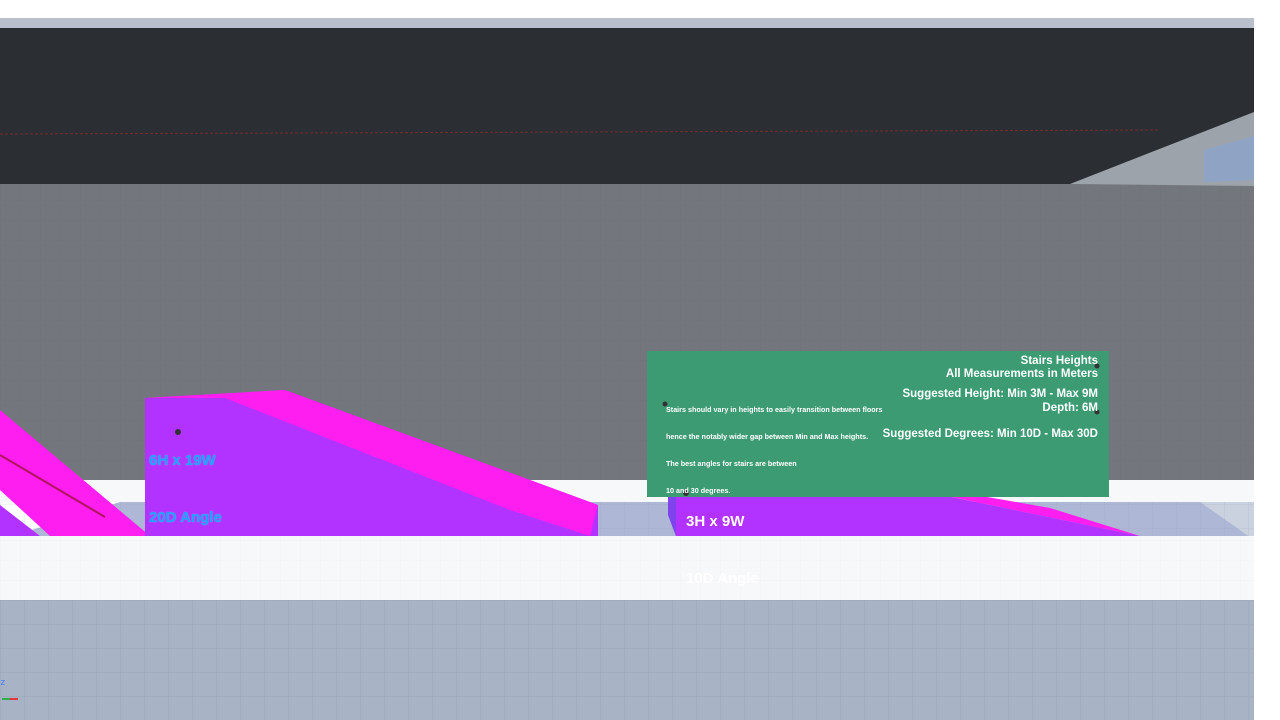 The image size is (1280, 720). I want to click on sign-title-line2: All Measurements in Meters, so click(1021, 374).